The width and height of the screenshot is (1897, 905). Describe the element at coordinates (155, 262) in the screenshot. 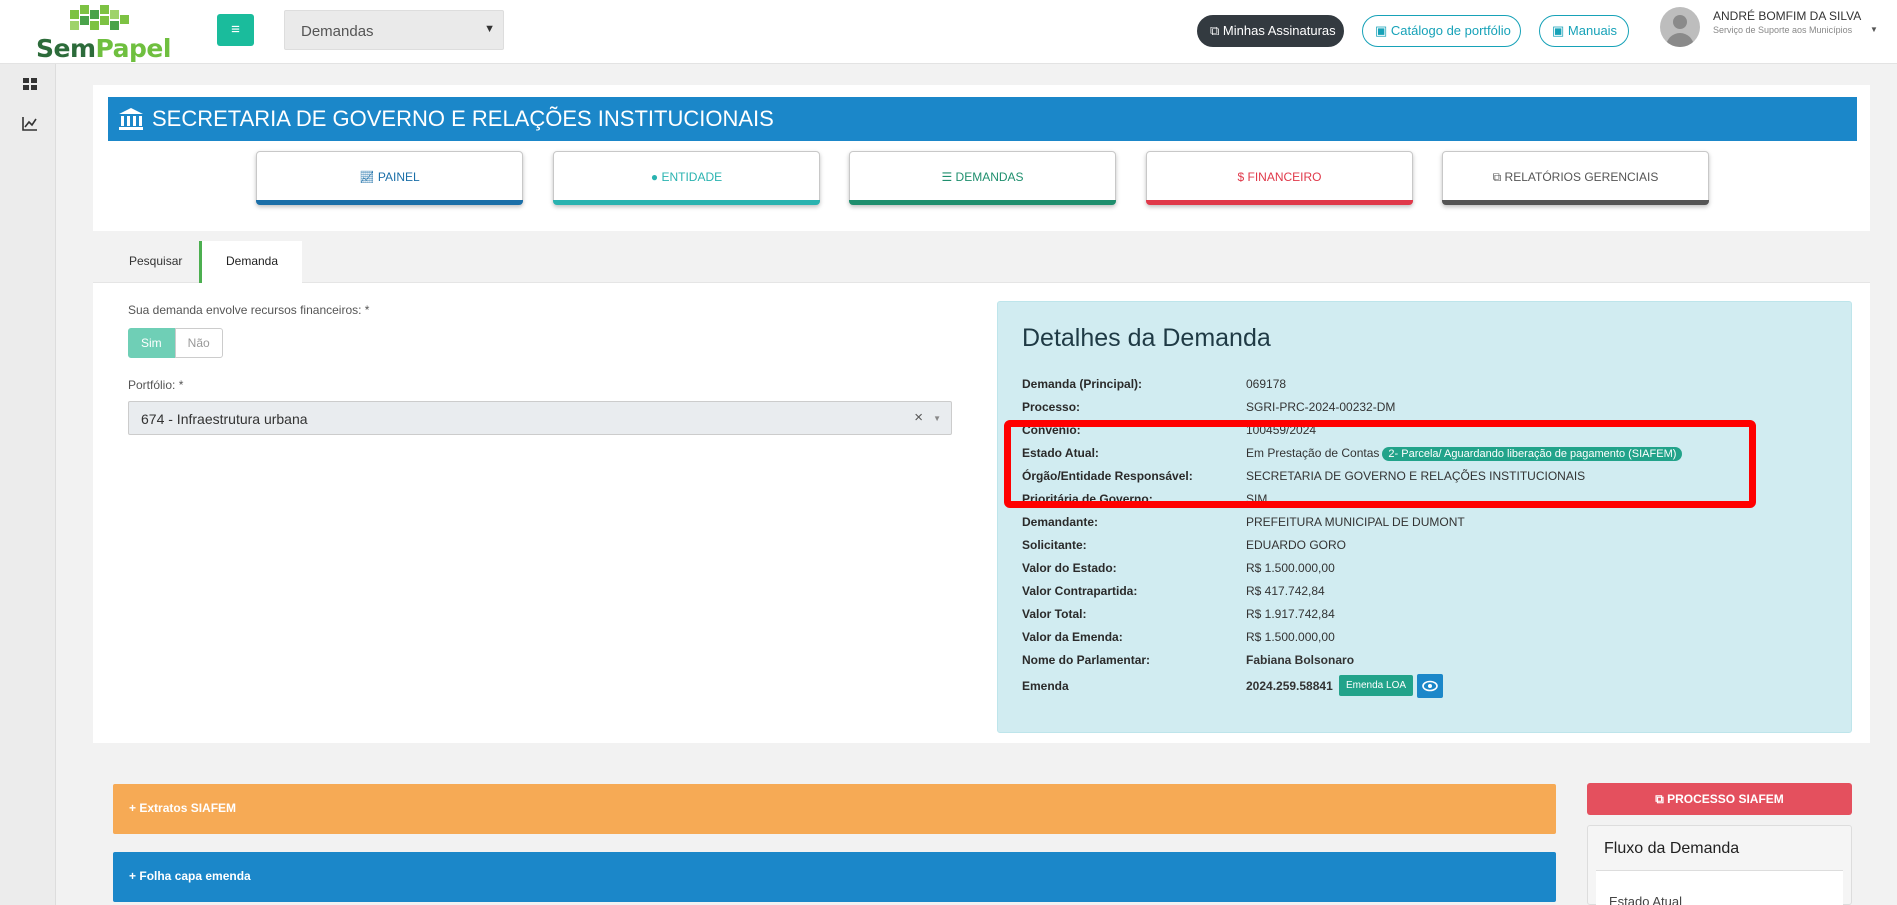

I see `tab-pesquisar: Pesquisar` at that location.